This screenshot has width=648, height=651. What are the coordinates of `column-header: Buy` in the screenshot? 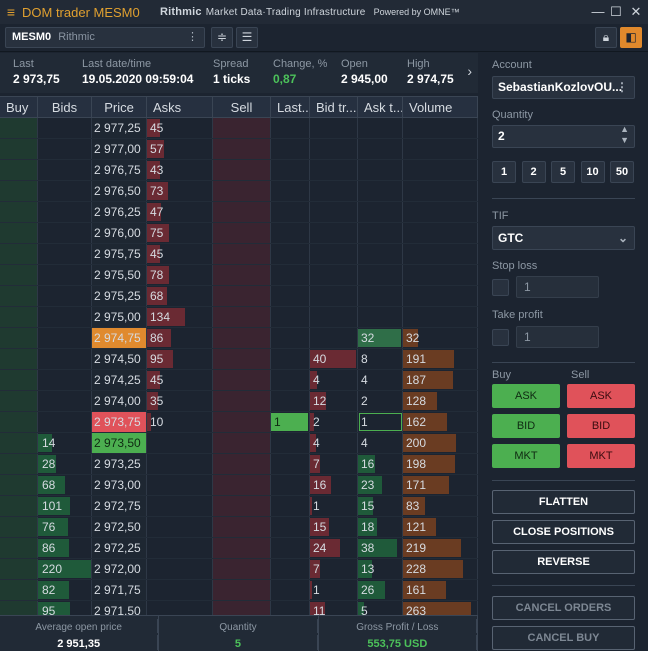 It's located at (19, 107).